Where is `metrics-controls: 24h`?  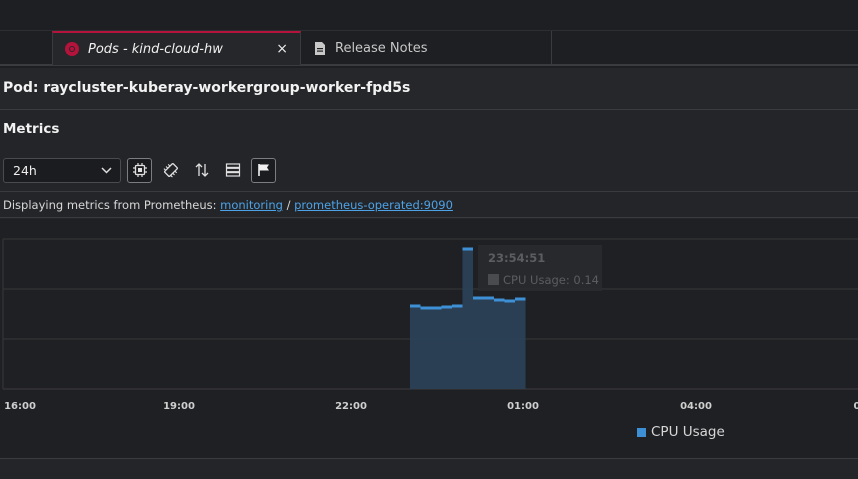
metrics-controls: 24h is located at coordinates (139, 170).